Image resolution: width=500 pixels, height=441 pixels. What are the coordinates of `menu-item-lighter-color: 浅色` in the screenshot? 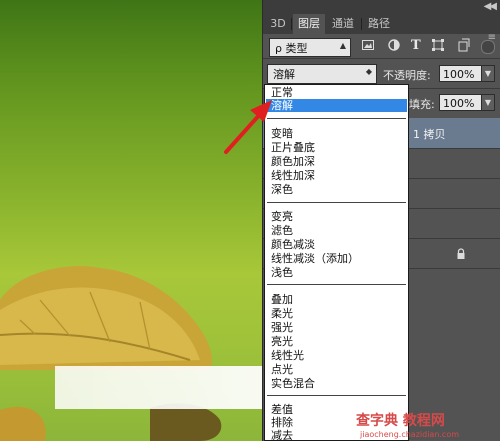 It's located at (282, 272).